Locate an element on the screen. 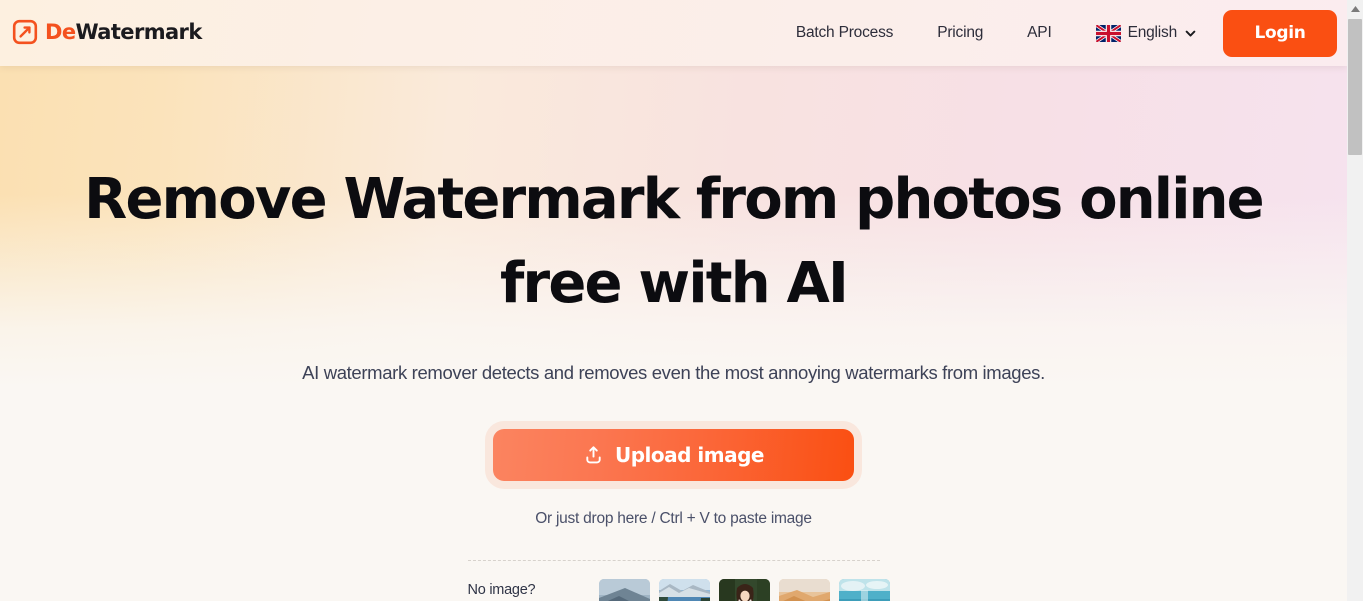 This screenshot has height=601, width=1363. sample-thumb-portrait is located at coordinates (744, 590).